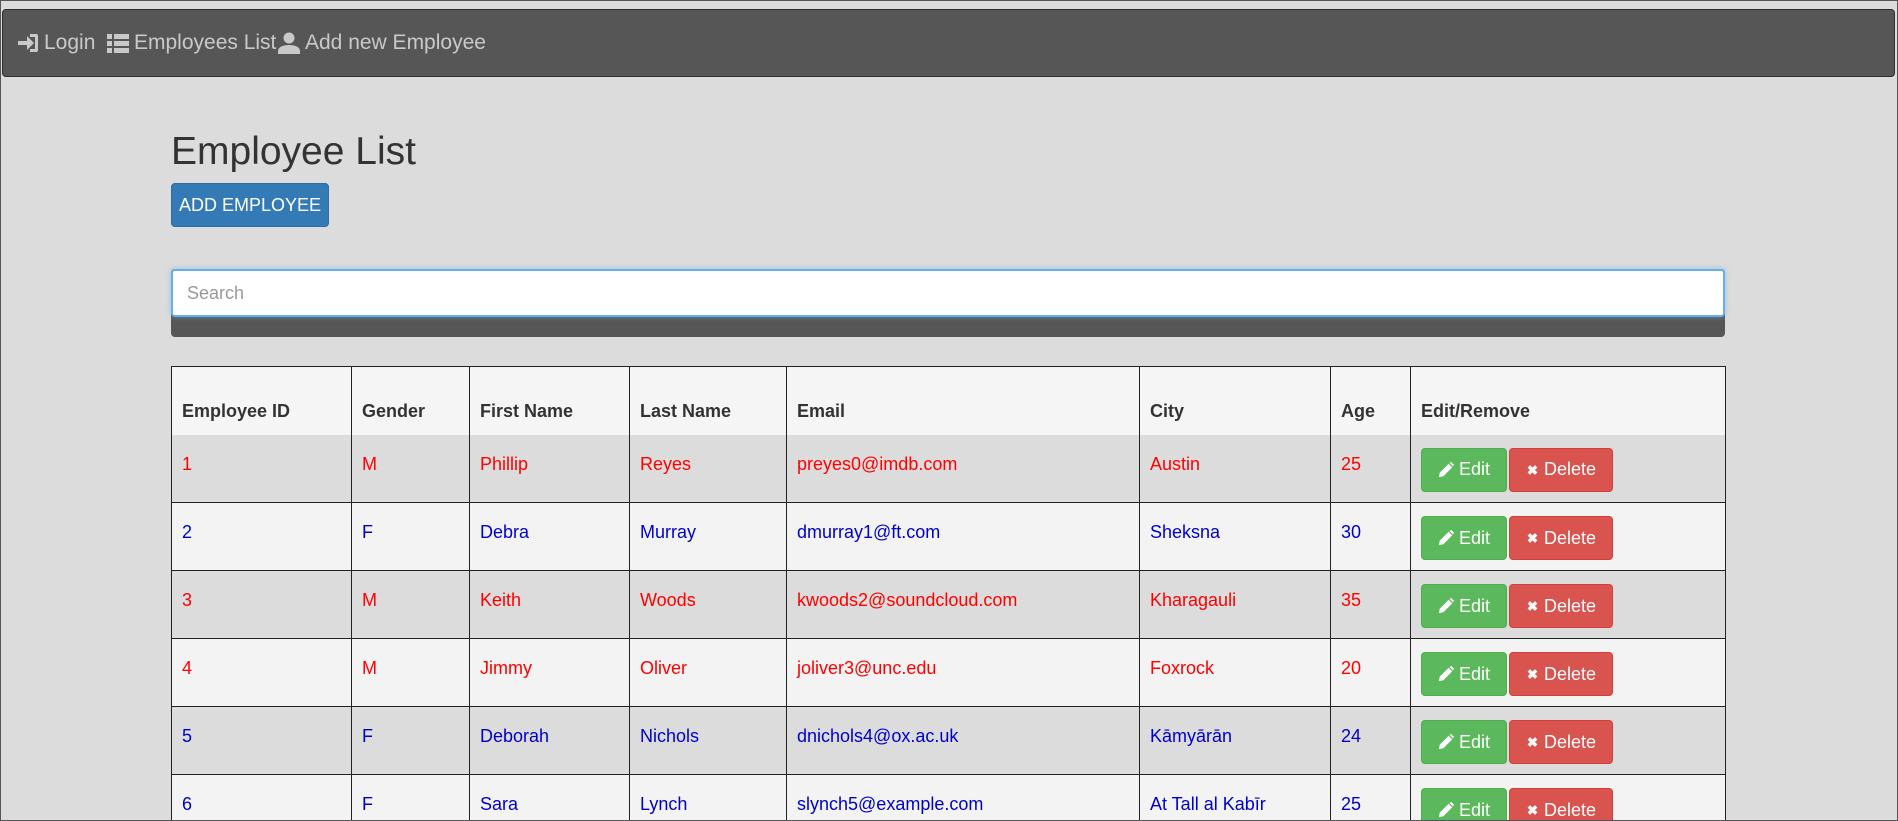 This screenshot has height=821, width=1898. What do you see at coordinates (1568, 400) in the screenshot?
I see `header-edit-remove: Edit/Remove` at bounding box center [1568, 400].